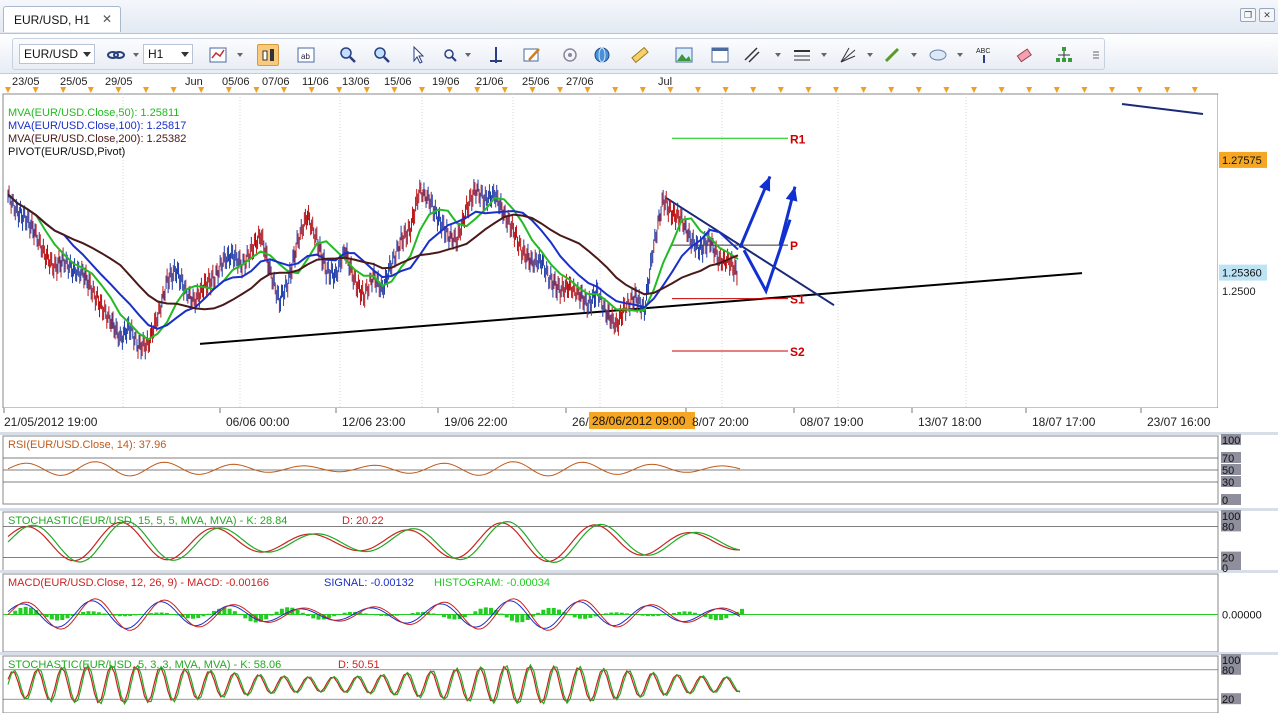  What do you see at coordinates (218, 55) in the screenshot?
I see `chart-type-icon` at bounding box center [218, 55].